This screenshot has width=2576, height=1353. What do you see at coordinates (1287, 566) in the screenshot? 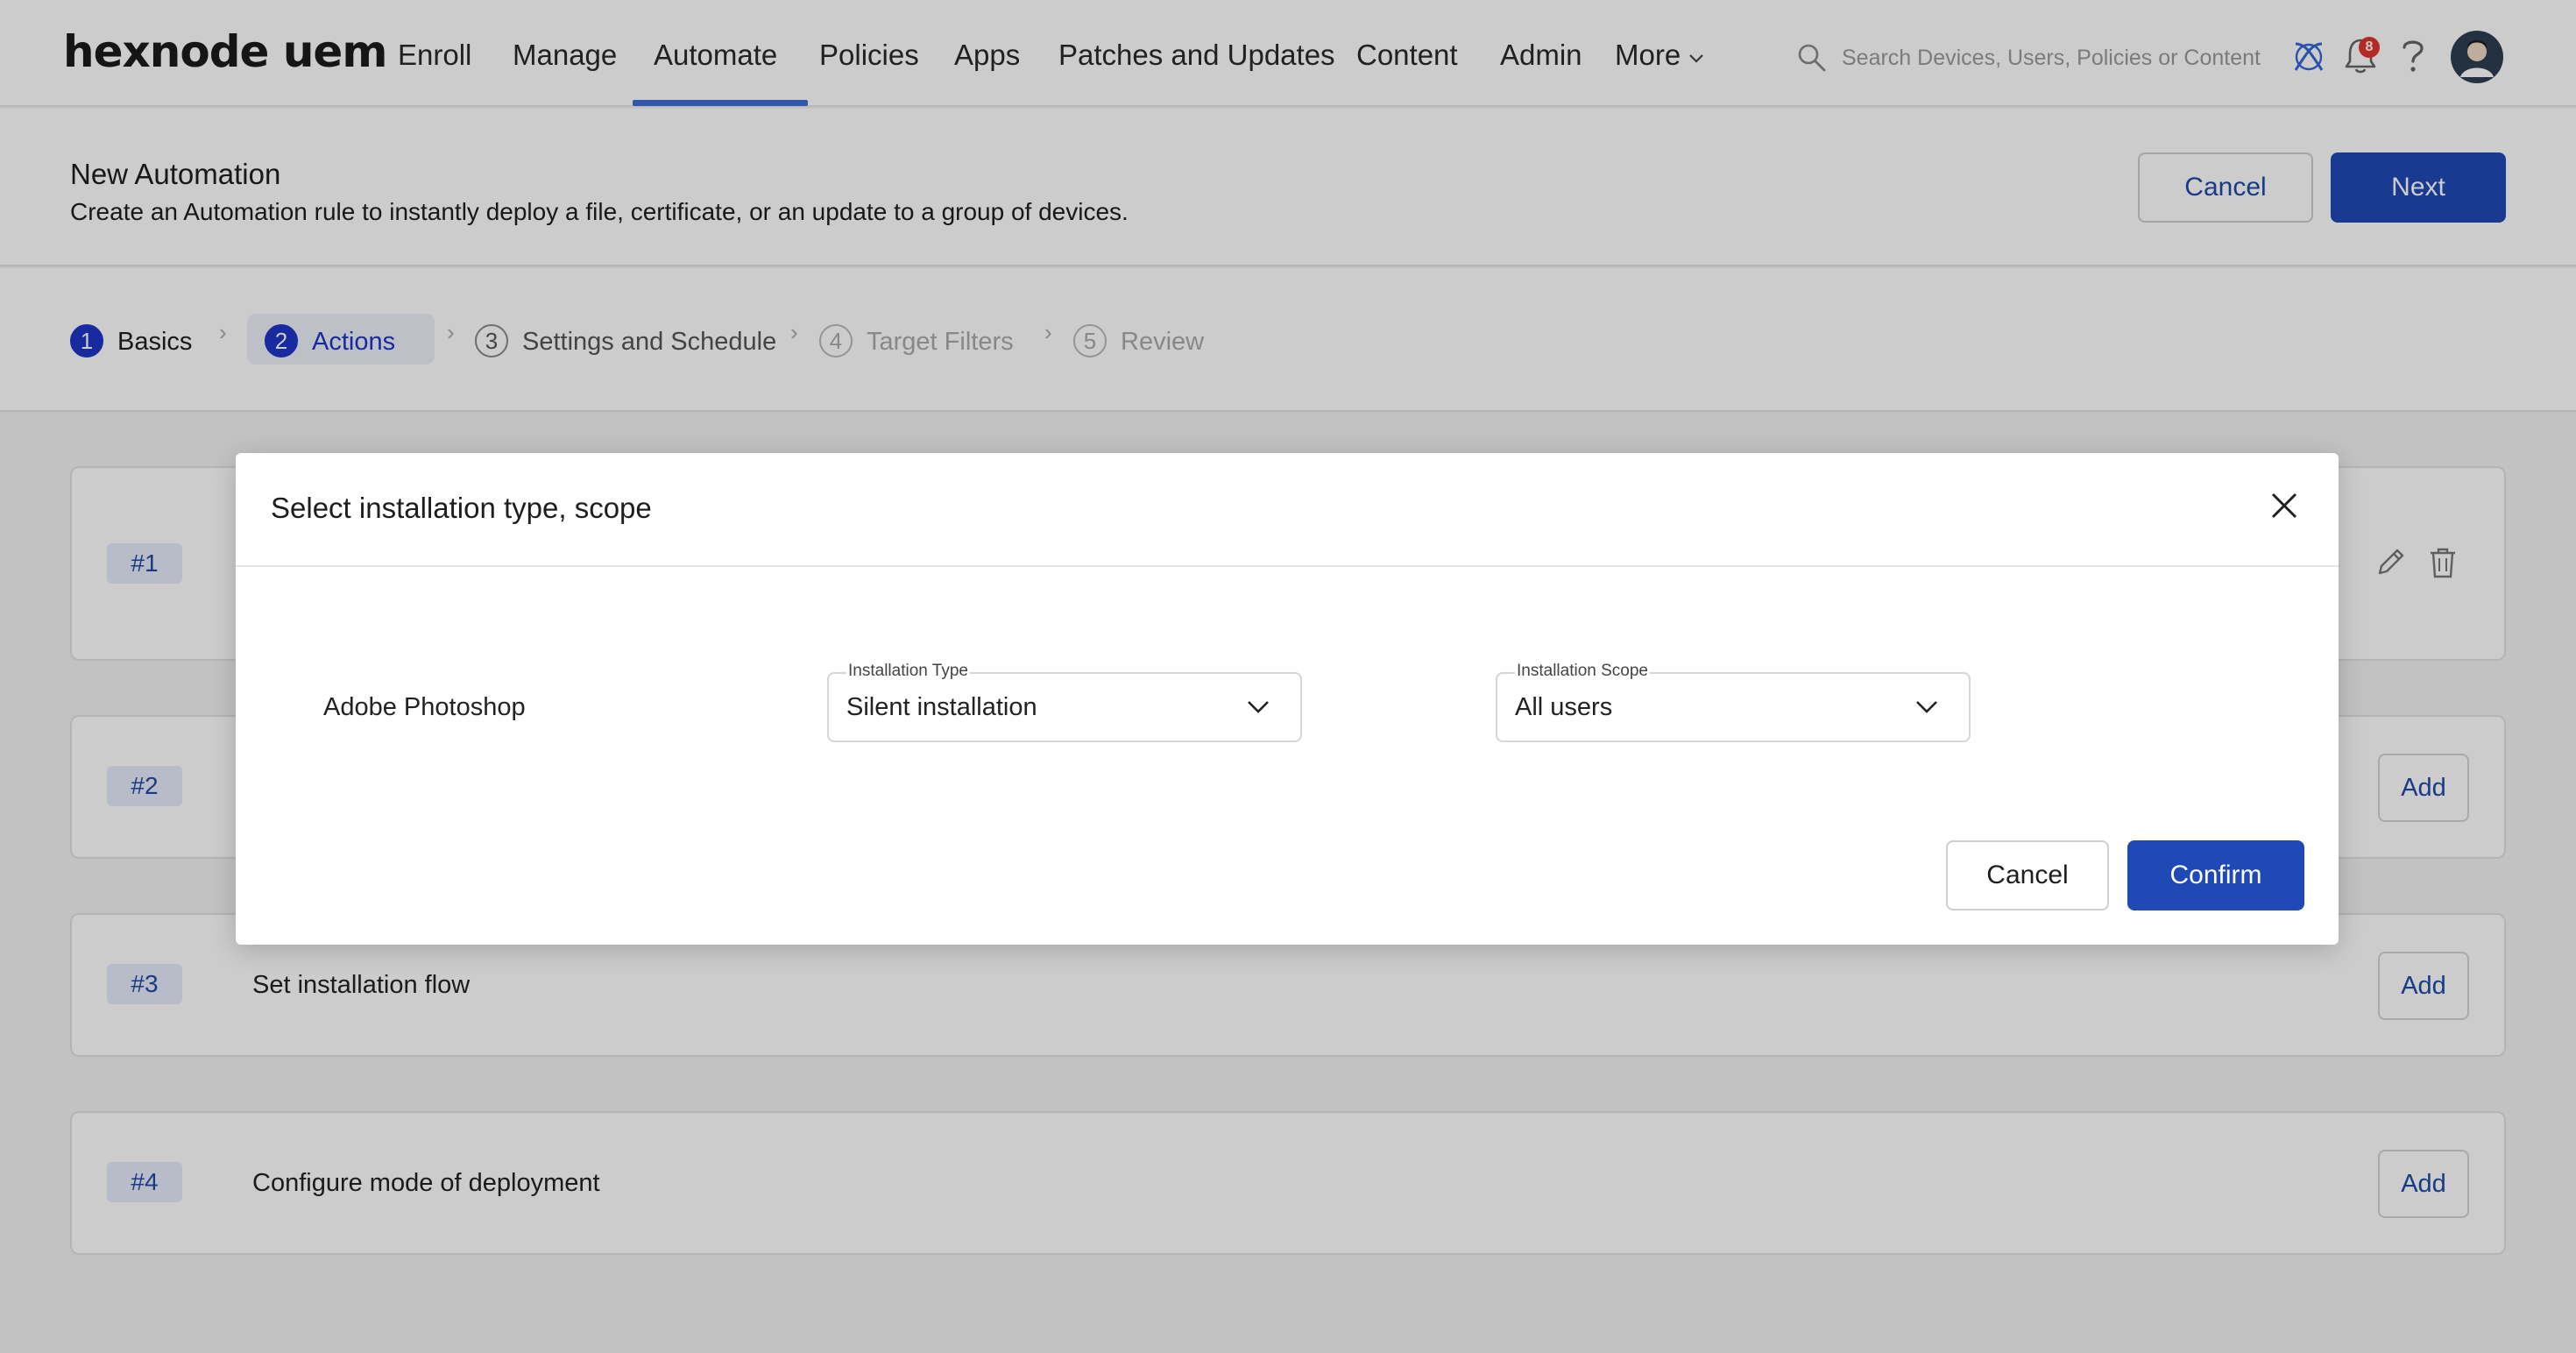
I see `modal-divider` at bounding box center [1287, 566].